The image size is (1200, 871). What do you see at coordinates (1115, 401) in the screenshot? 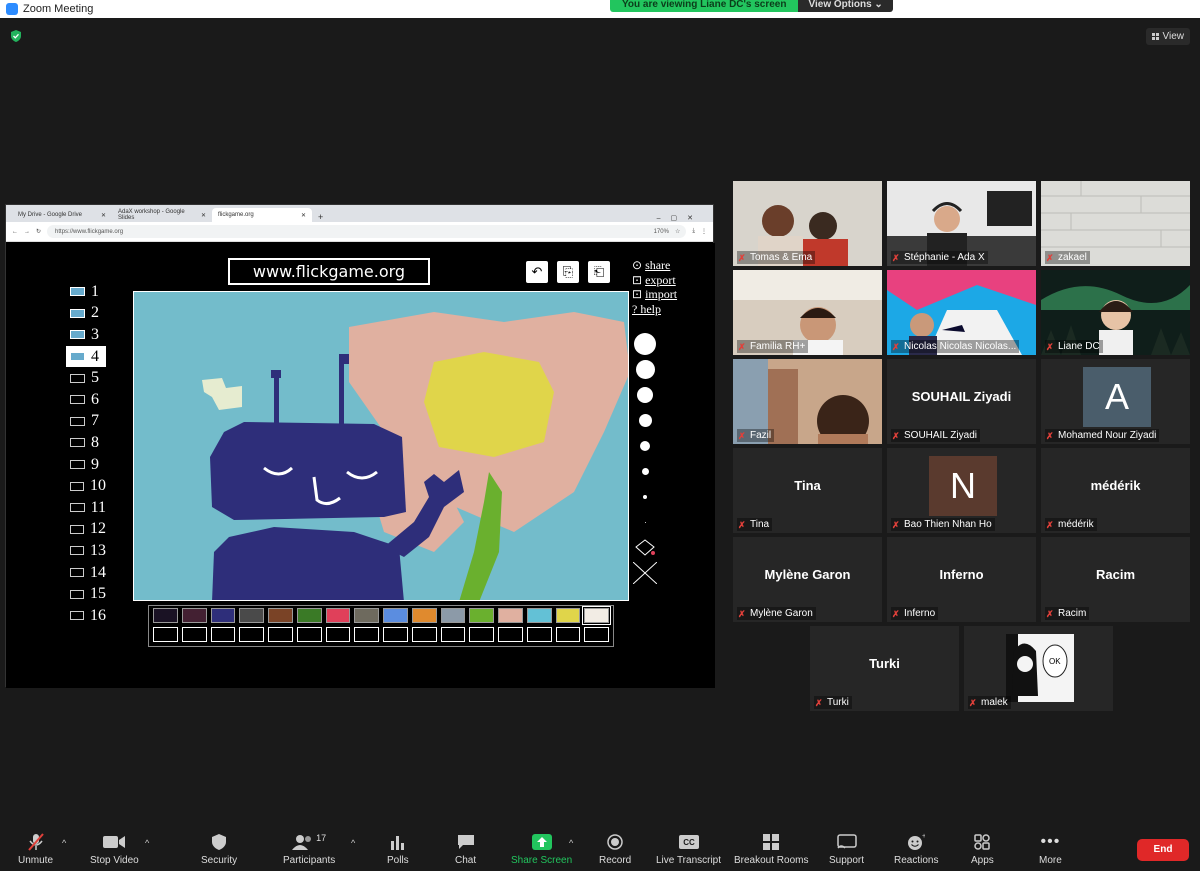
I see `participant-tile: A ✗ Mohamed Nour Ziyadi` at bounding box center [1115, 401].